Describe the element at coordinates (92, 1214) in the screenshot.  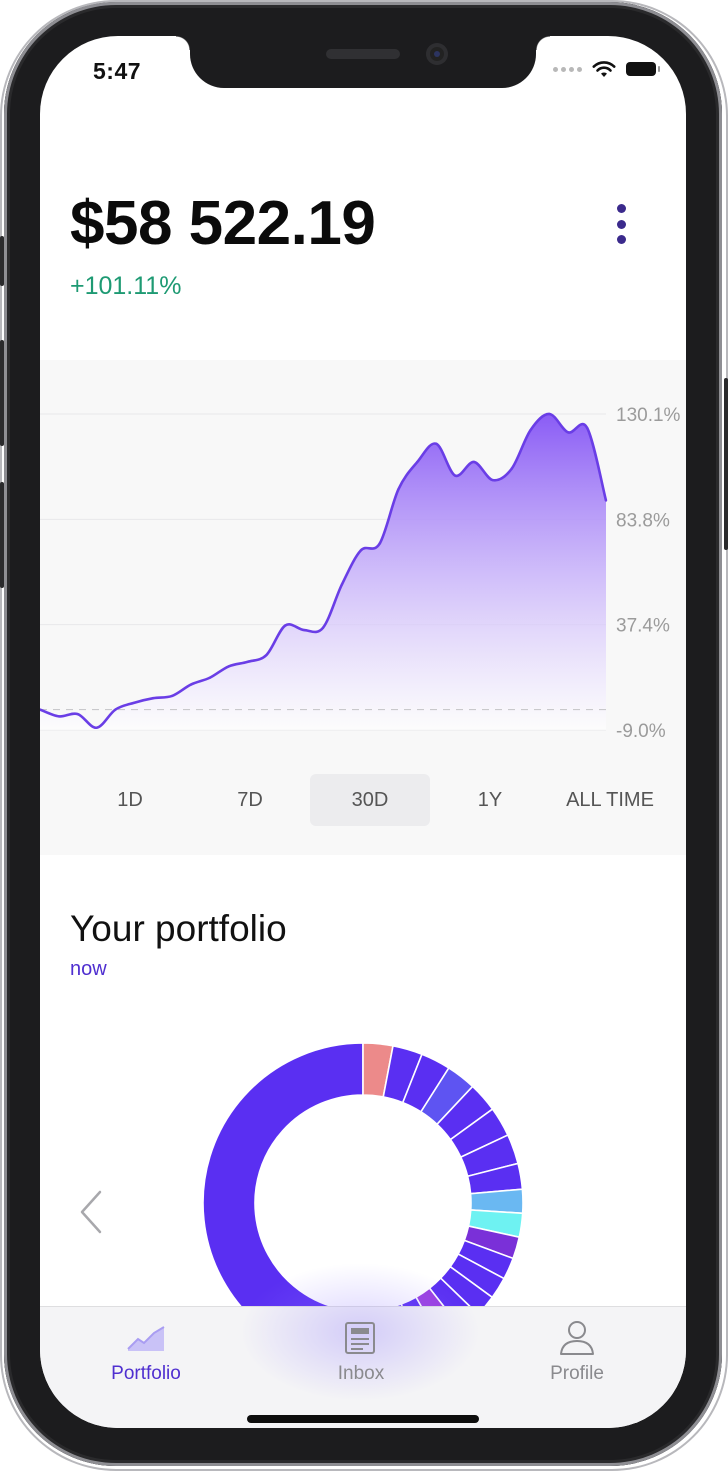
I see `chevron-left-icon` at that location.